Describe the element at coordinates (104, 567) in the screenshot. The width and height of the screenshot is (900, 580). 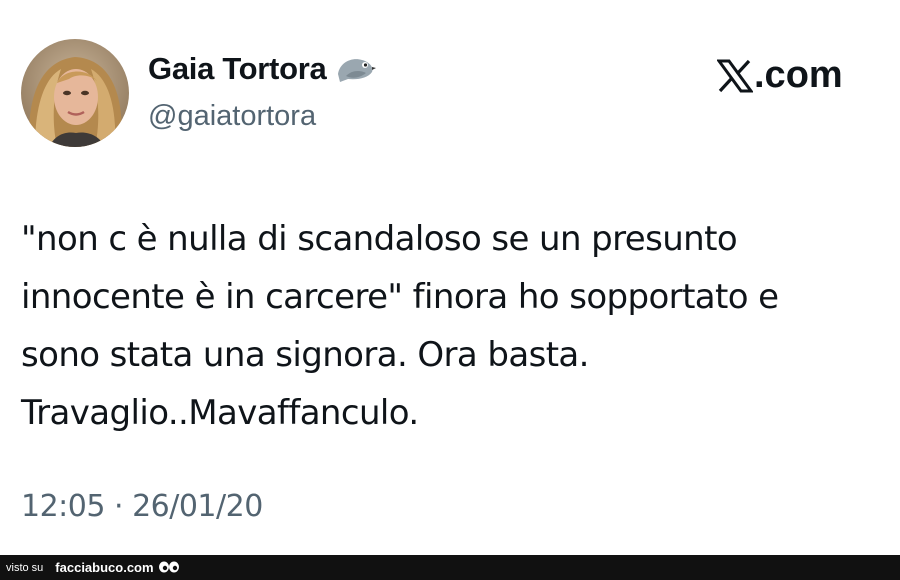
I see `footer-site-logo: facciabuco.com` at that location.